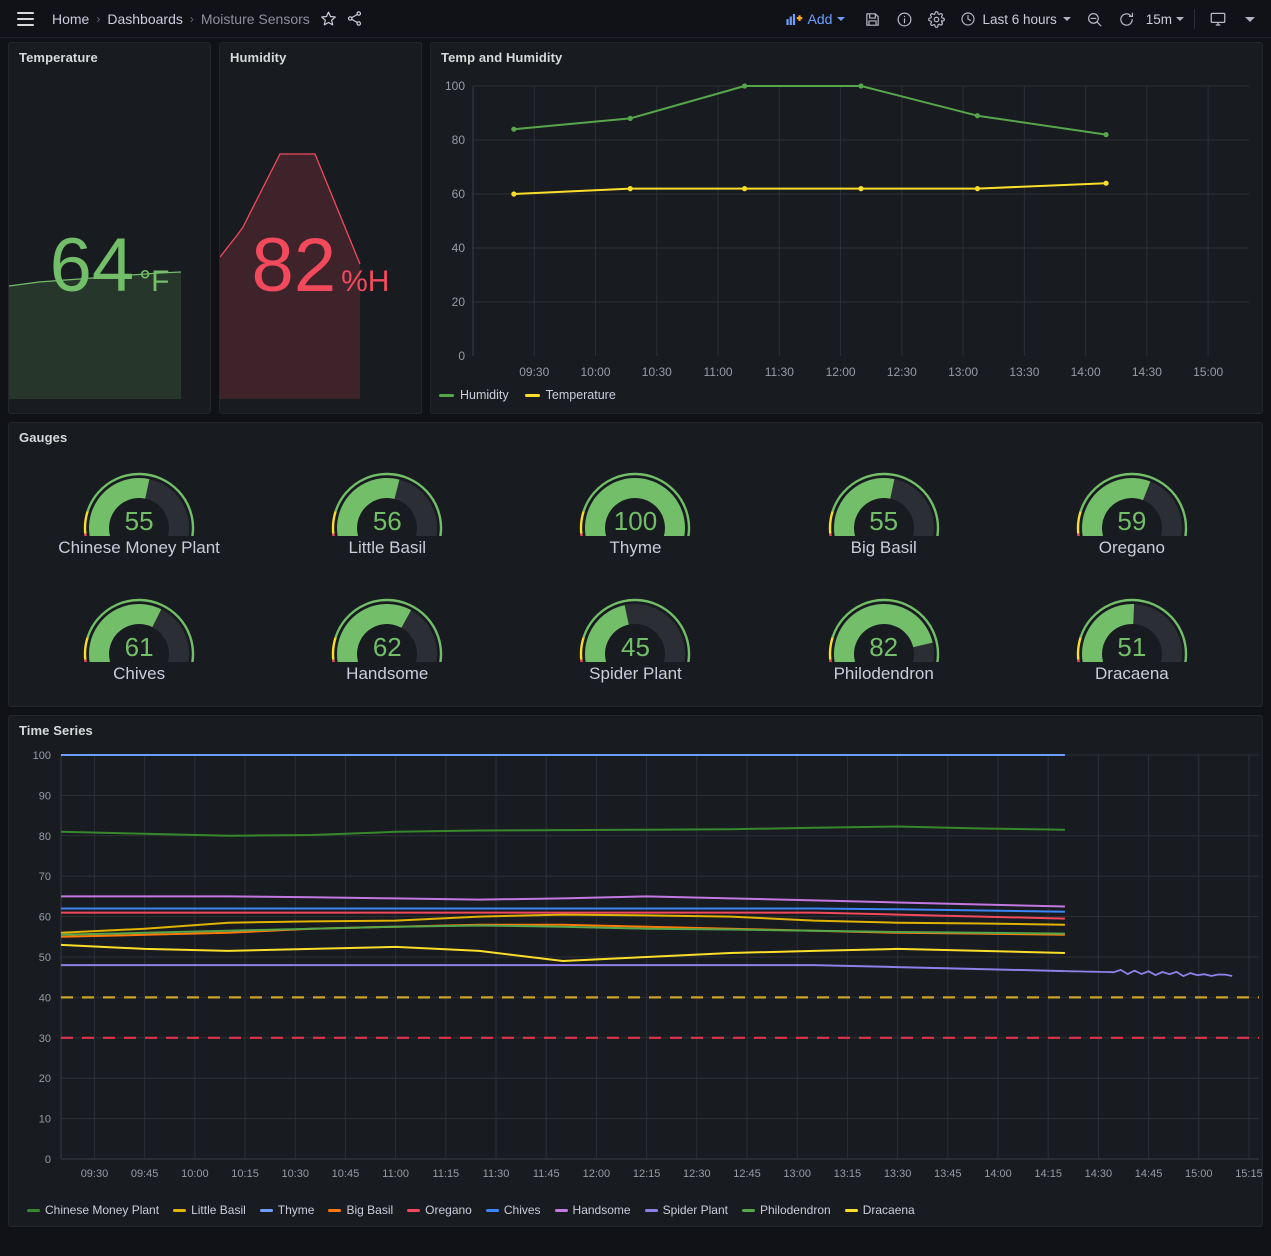 The image size is (1271, 1256). What do you see at coordinates (797, 1174) in the screenshot?
I see `svg-text: 13:00` at bounding box center [797, 1174].